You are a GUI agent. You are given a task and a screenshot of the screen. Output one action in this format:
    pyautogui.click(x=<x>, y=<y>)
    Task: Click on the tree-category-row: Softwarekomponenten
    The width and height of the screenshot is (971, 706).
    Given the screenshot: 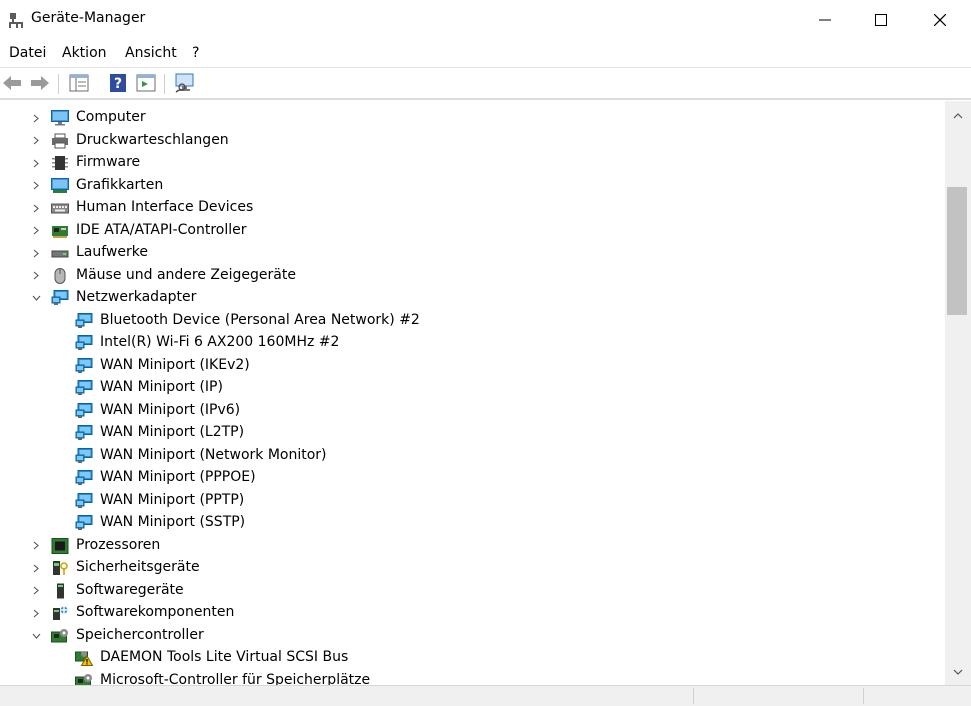 What is the action you would take?
    pyautogui.click(x=472, y=613)
    